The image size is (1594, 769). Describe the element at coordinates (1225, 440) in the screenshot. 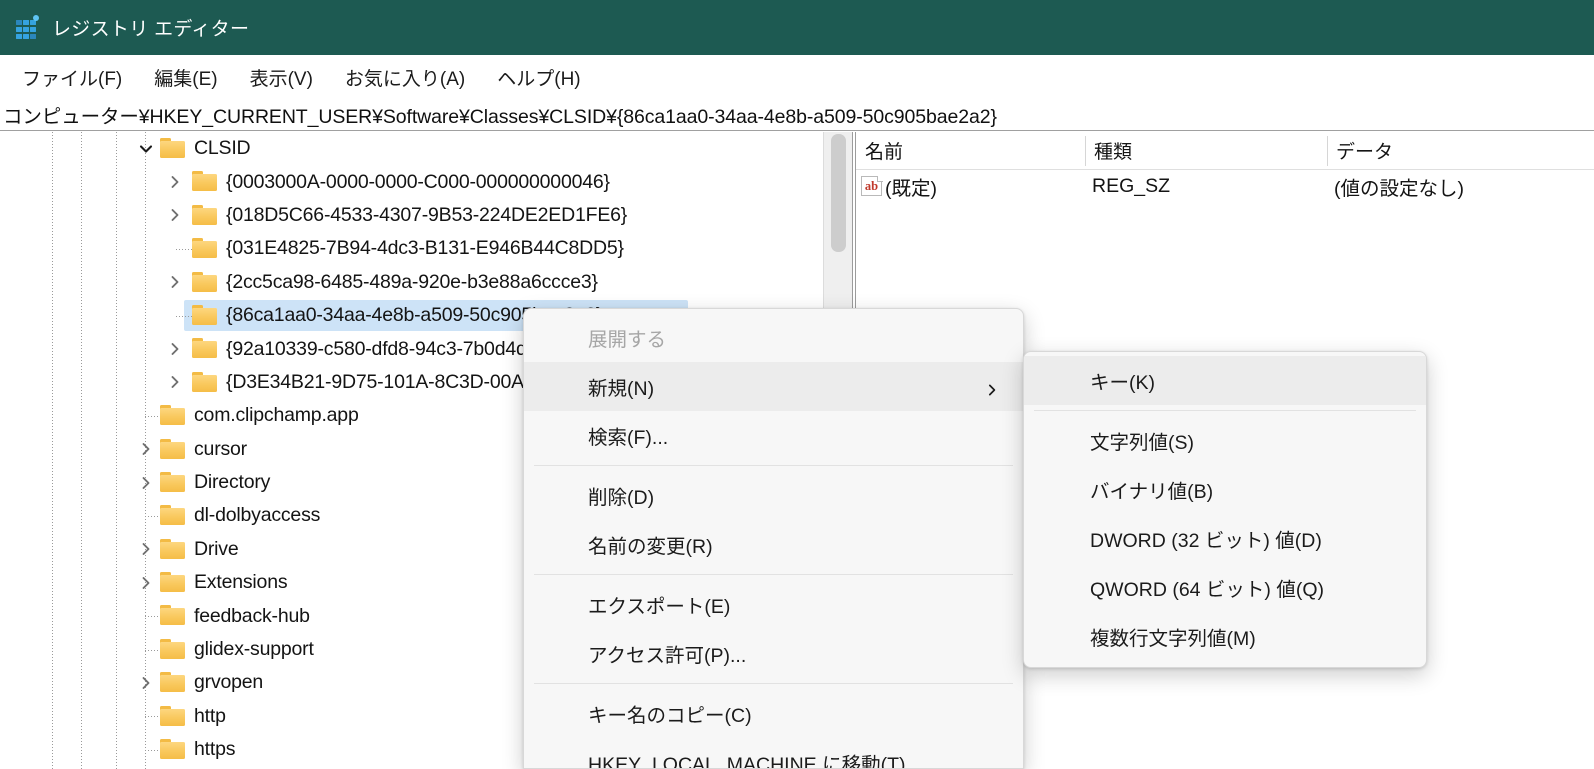

I see `sub-new-string: 文字列値(S)` at that location.